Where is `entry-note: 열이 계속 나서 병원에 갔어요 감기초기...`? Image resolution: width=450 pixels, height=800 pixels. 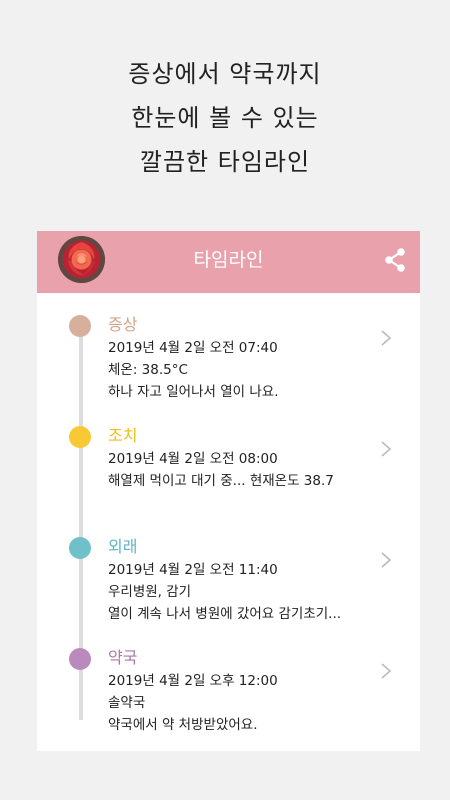
entry-note: 열이 계속 나서 병원에 갔어요 감기초기... is located at coordinates (225, 614).